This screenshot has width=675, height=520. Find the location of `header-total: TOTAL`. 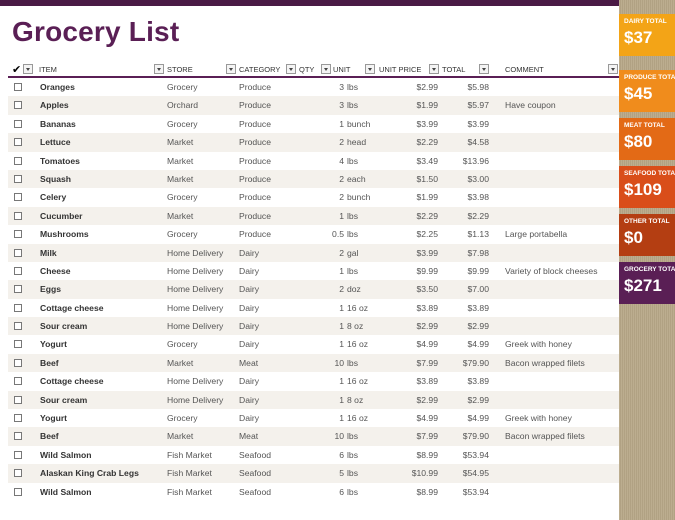

header-total: TOTAL is located at coordinates (453, 69).